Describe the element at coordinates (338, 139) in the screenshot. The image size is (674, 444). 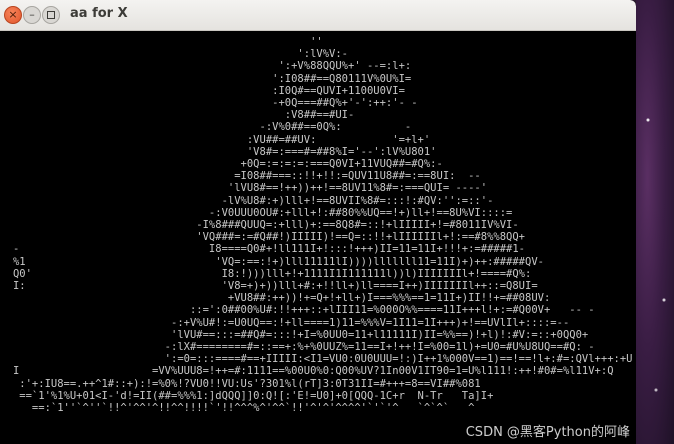
I see `ascii-art-line: :VU##=##UV: '=+l+'` at that location.